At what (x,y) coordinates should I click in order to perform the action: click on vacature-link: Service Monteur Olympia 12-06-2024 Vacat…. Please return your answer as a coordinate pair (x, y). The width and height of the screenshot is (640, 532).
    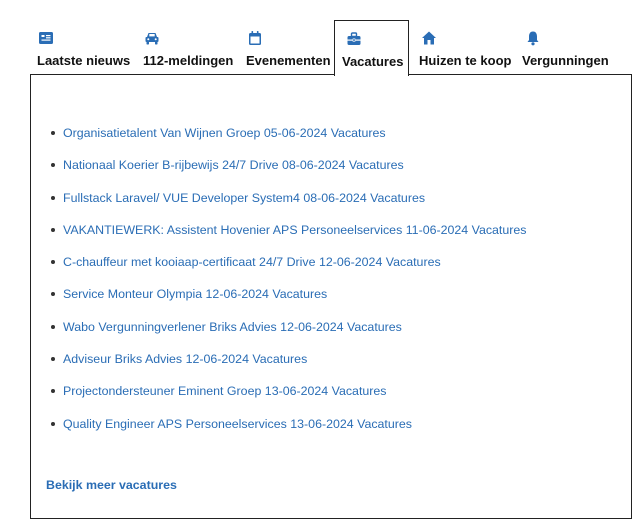
    Looking at the image, I should click on (195, 294).